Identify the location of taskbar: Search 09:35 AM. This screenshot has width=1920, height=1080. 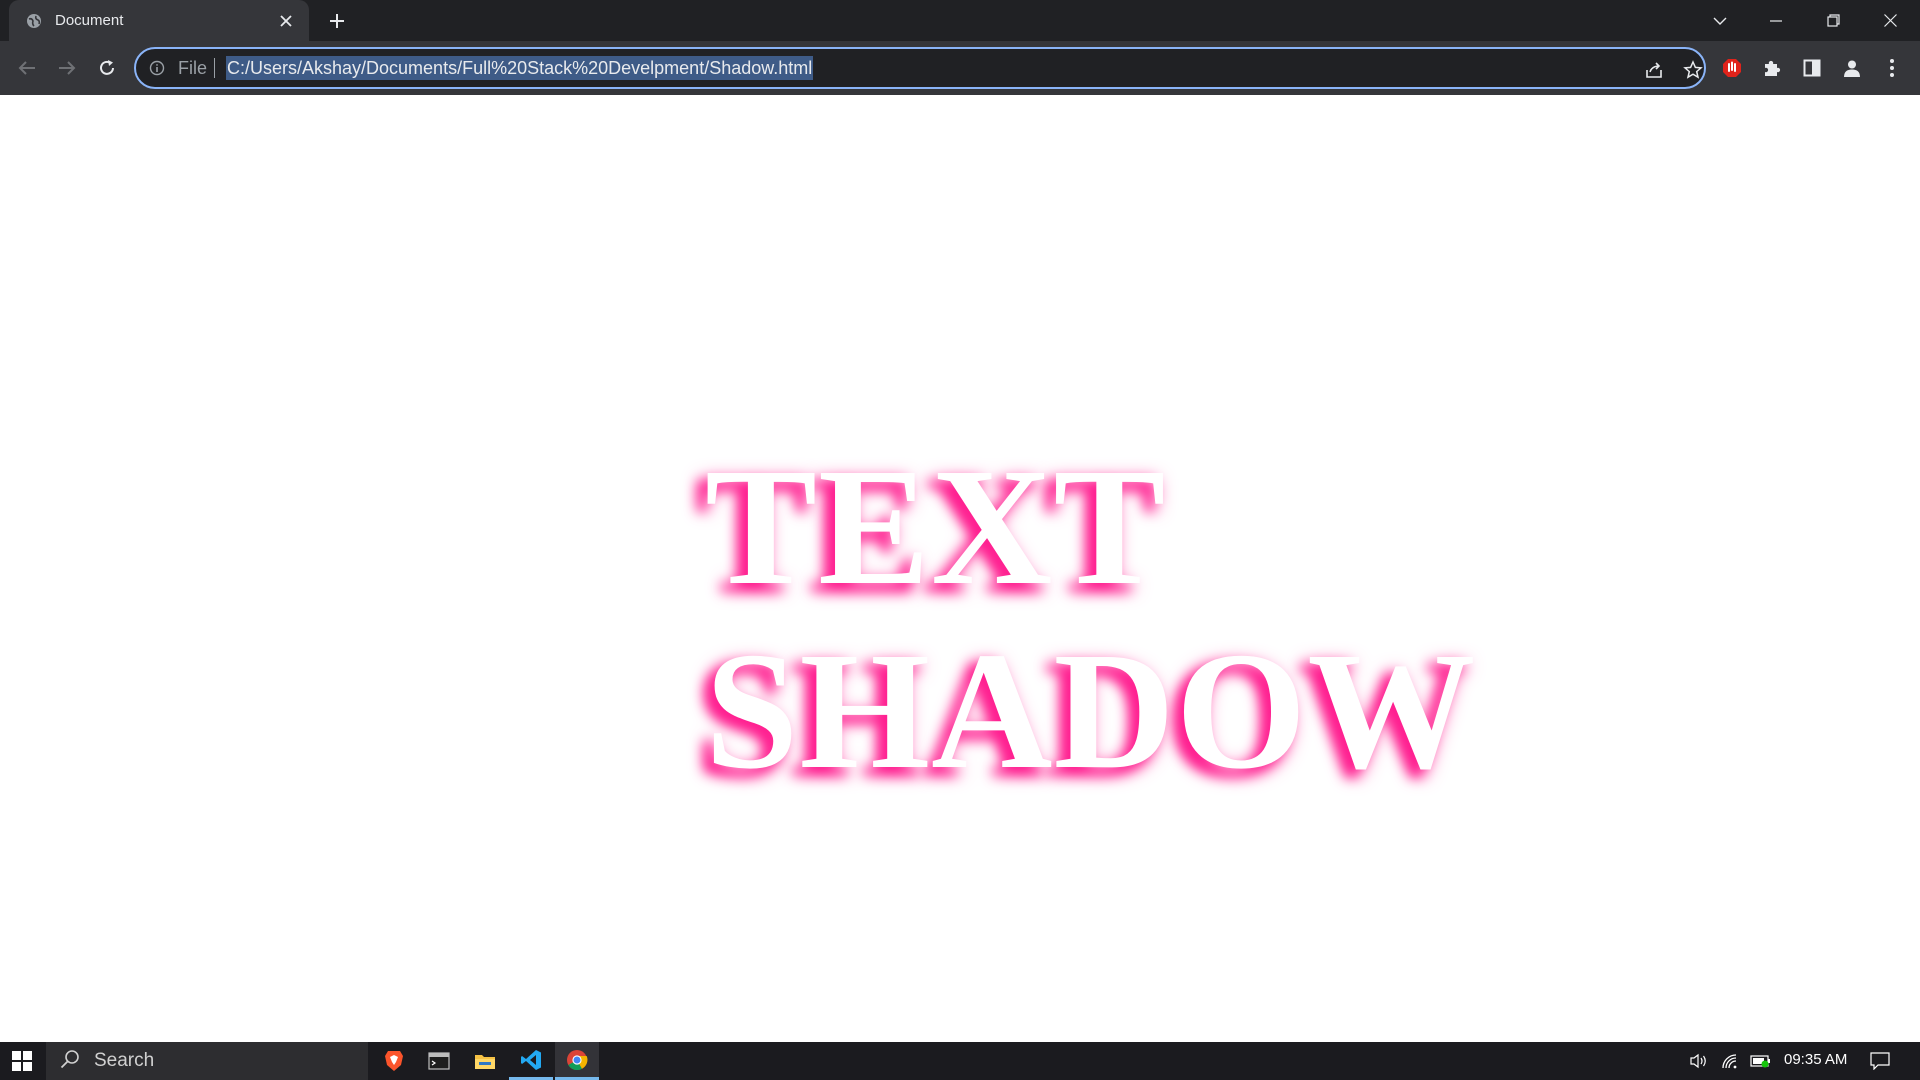
(960, 1061).